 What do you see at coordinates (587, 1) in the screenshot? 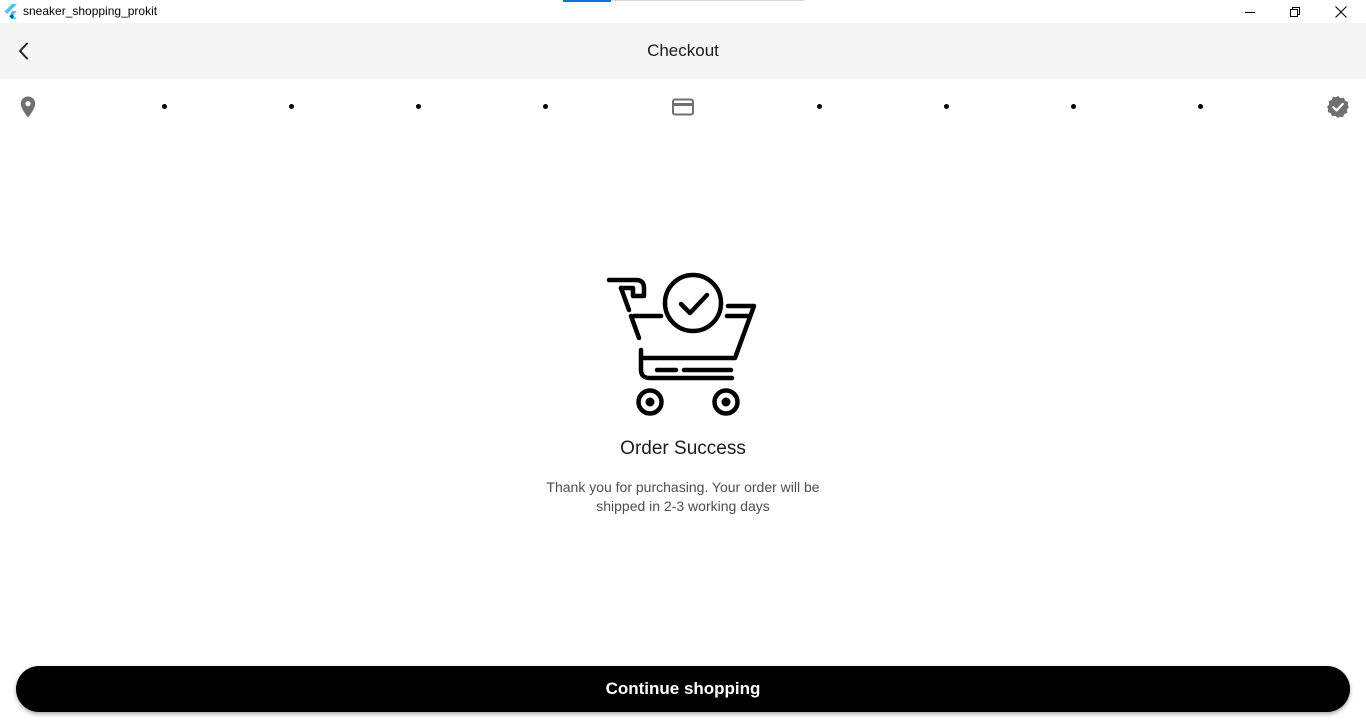
I see `loading-progress-fill` at bounding box center [587, 1].